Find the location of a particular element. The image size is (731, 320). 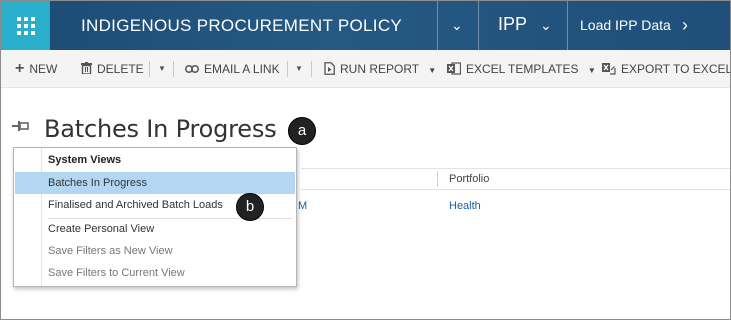

link-icon is located at coordinates (192, 69).